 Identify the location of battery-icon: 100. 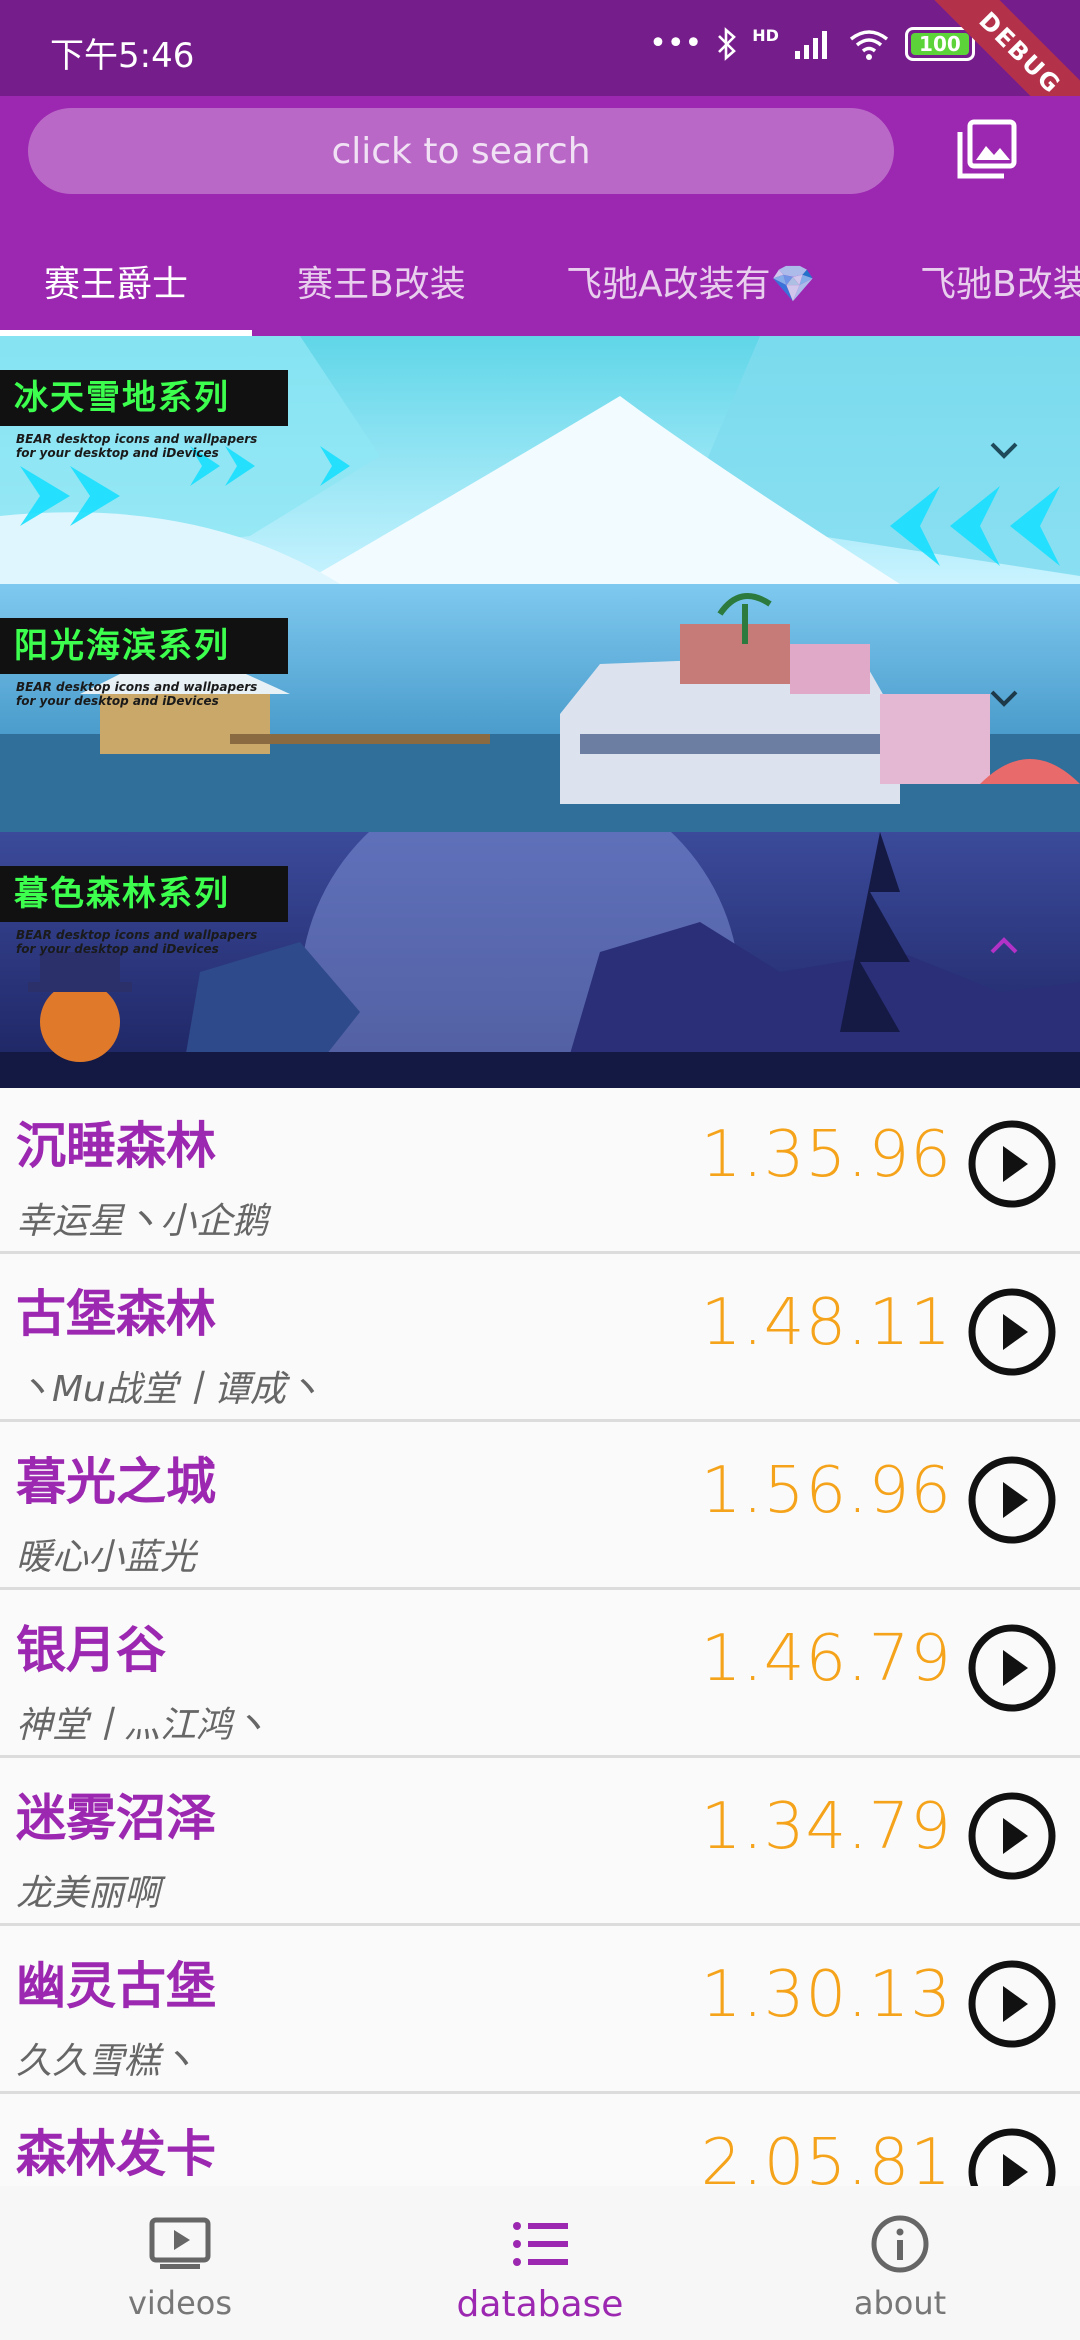
(939, 43).